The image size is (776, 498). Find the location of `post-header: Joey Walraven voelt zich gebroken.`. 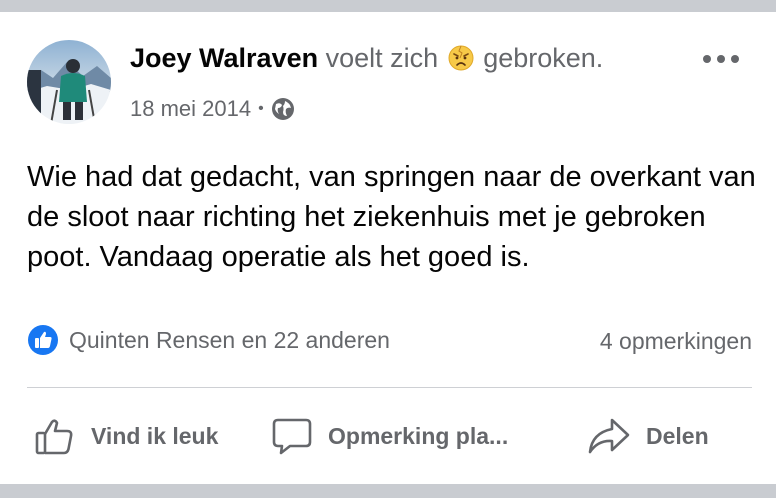

post-header: Joey Walraven voelt zich gebroken. is located at coordinates (366, 58).